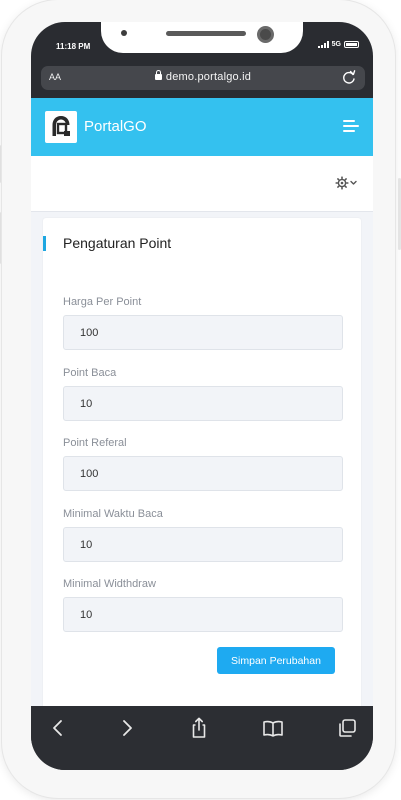 Image resolution: width=401 pixels, height=800 pixels. Describe the element at coordinates (124, 33) in the screenshot. I see `sensor-icon` at that location.